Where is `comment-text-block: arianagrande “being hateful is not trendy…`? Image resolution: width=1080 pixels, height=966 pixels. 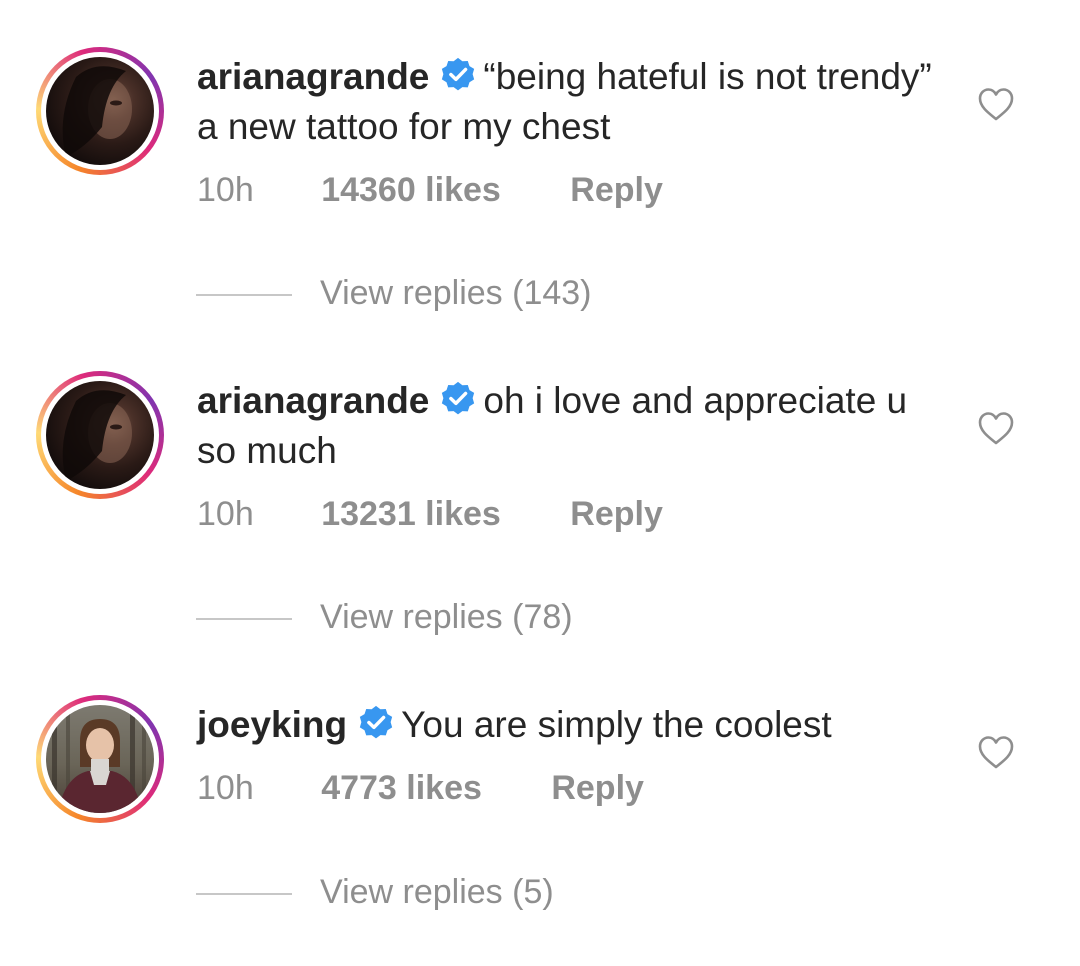 comment-text-block: arianagrande “being hateful is not trendy… is located at coordinates (567, 102).